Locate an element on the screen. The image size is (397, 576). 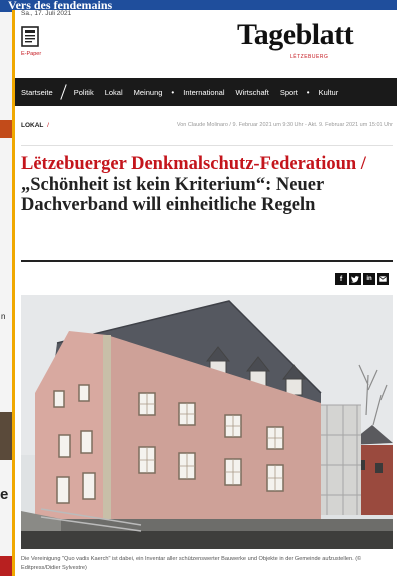
epaper-link: E-Paper is located at coordinates (31, 54).